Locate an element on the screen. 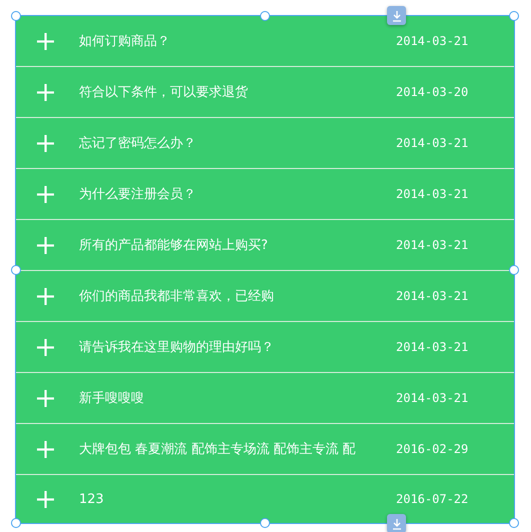 The height and width of the screenshot is (532, 531). faq-title: 请告诉我在这里购物的理由好吗？ is located at coordinates (177, 347).